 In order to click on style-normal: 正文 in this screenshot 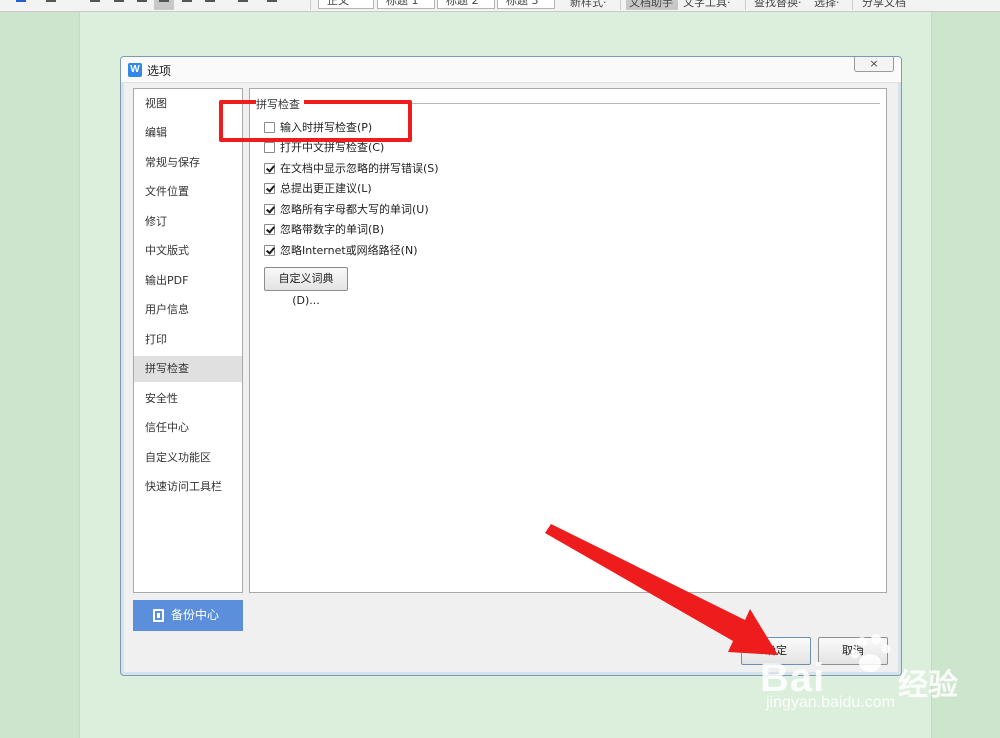, I will do `click(346, 4)`.